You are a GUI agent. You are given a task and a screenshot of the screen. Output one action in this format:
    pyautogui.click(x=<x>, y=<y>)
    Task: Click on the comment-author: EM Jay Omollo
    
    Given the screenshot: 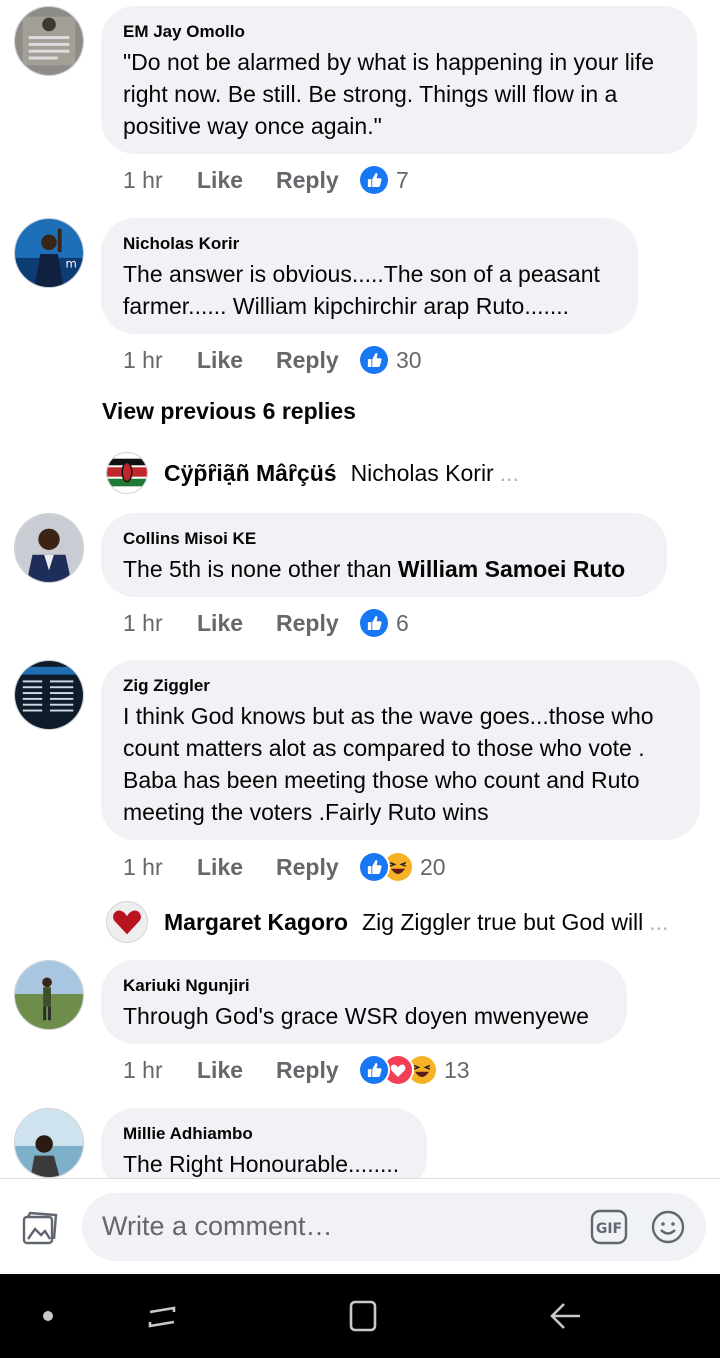 What is the action you would take?
    pyautogui.click(x=399, y=32)
    